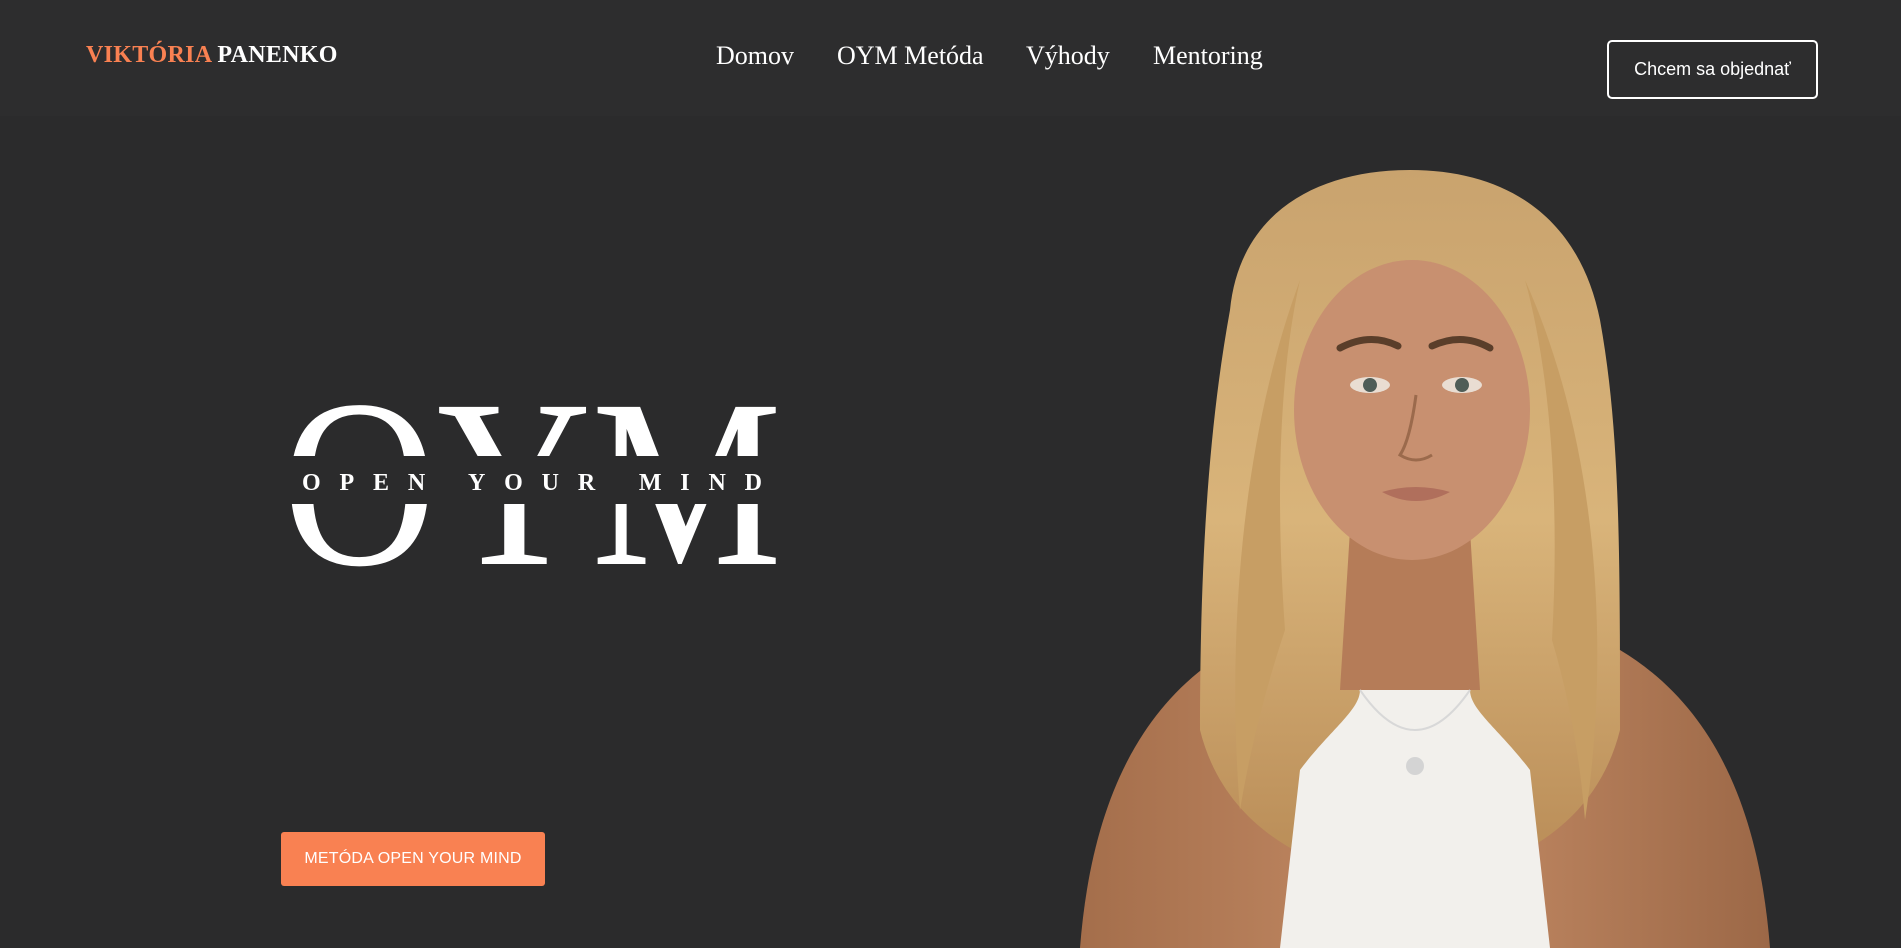 This screenshot has height=948, width=1901. Describe the element at coordinates (1370, 385) in the screenshot. I see `iris-left` at that location.